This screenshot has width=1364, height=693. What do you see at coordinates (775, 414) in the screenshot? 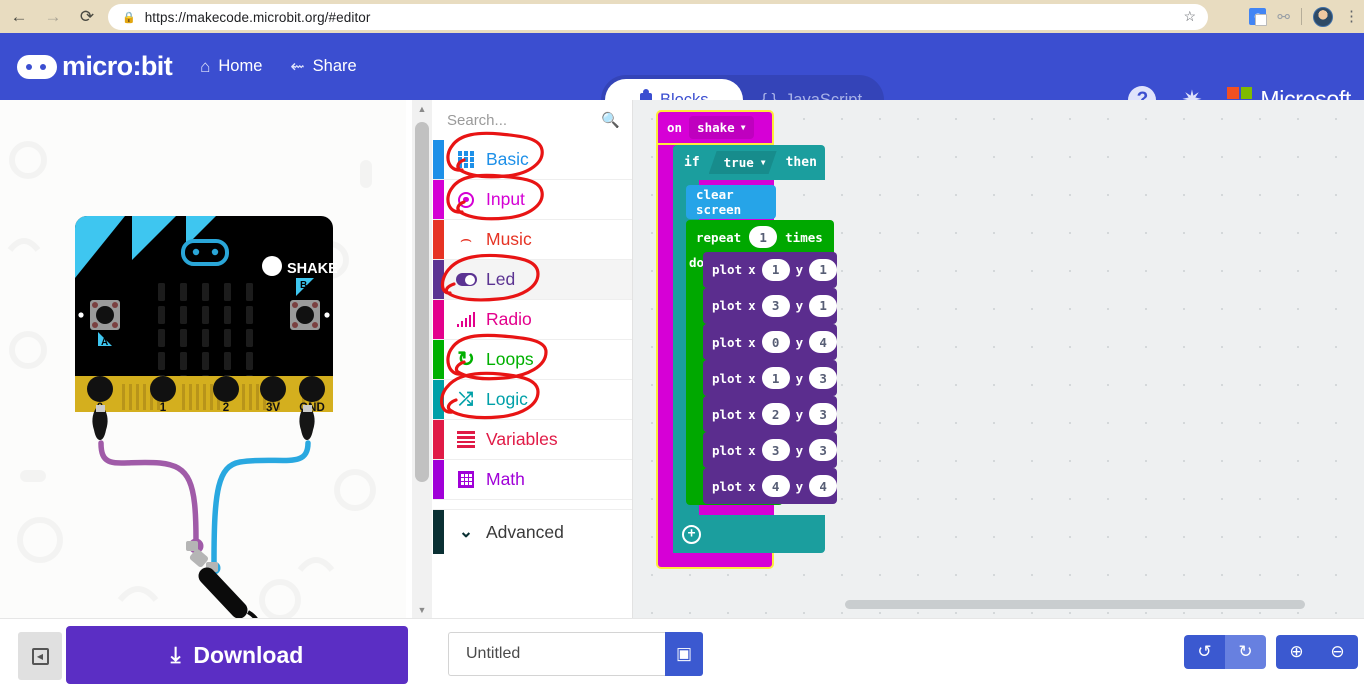
I see `plot-x-input: 2` at bounding box center [775, 414].